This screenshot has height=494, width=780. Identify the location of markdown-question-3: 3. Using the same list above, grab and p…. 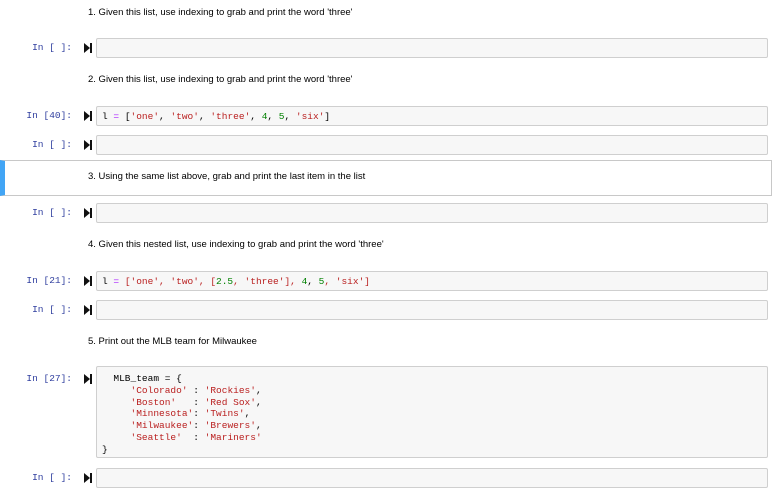
(227, 176).